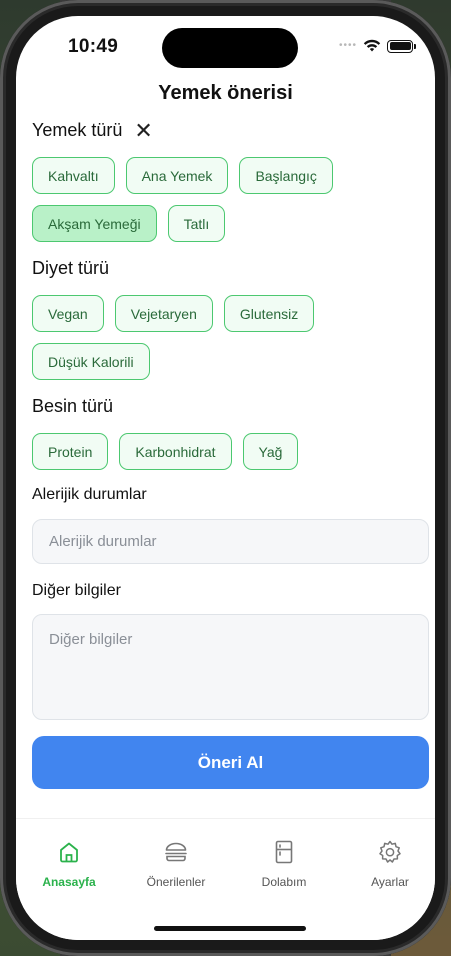  Describe the element at coordinates (76, 590) in the screenshot. I see `other-info-label: Diğer bilgiler` at that location.